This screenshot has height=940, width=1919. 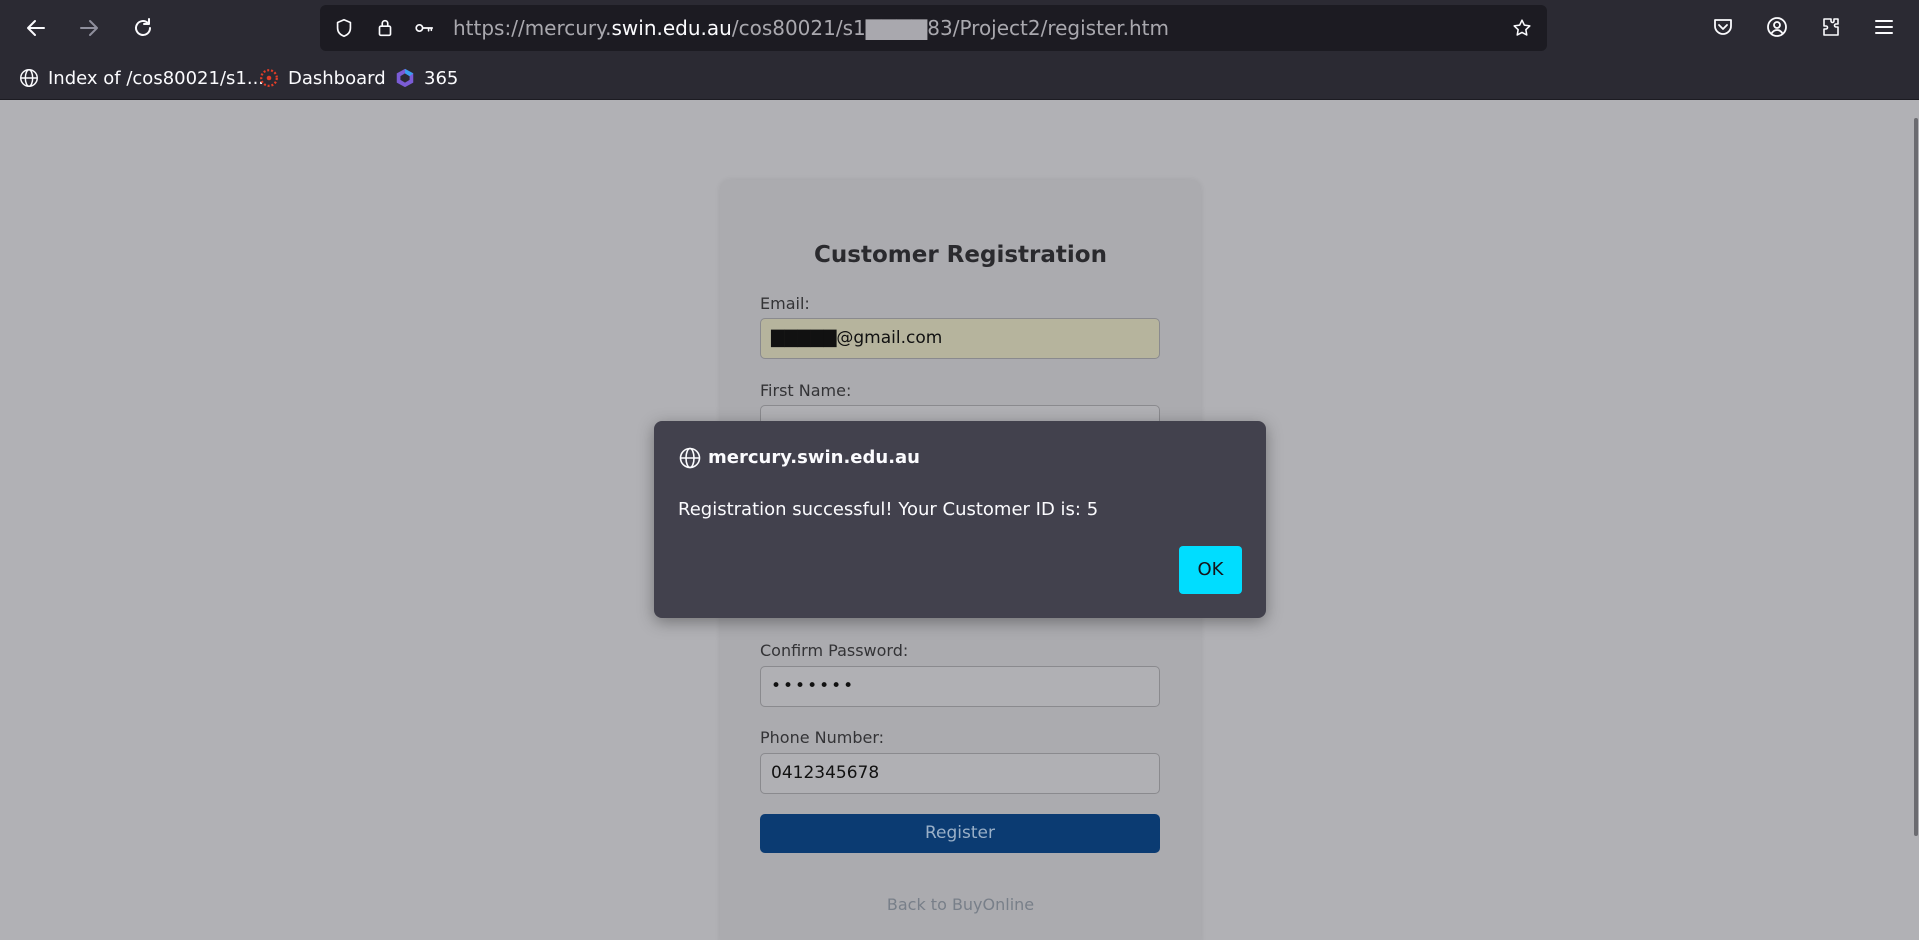 I want to click on puzzle-icon, so click(x=1831, y=27).